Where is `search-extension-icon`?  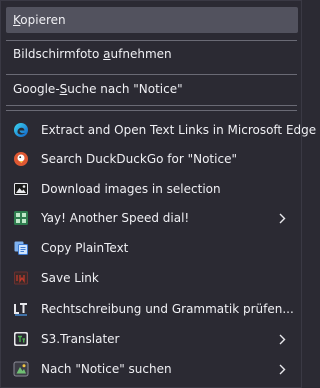 search-extension-icon is located at coordinates (21, 369).